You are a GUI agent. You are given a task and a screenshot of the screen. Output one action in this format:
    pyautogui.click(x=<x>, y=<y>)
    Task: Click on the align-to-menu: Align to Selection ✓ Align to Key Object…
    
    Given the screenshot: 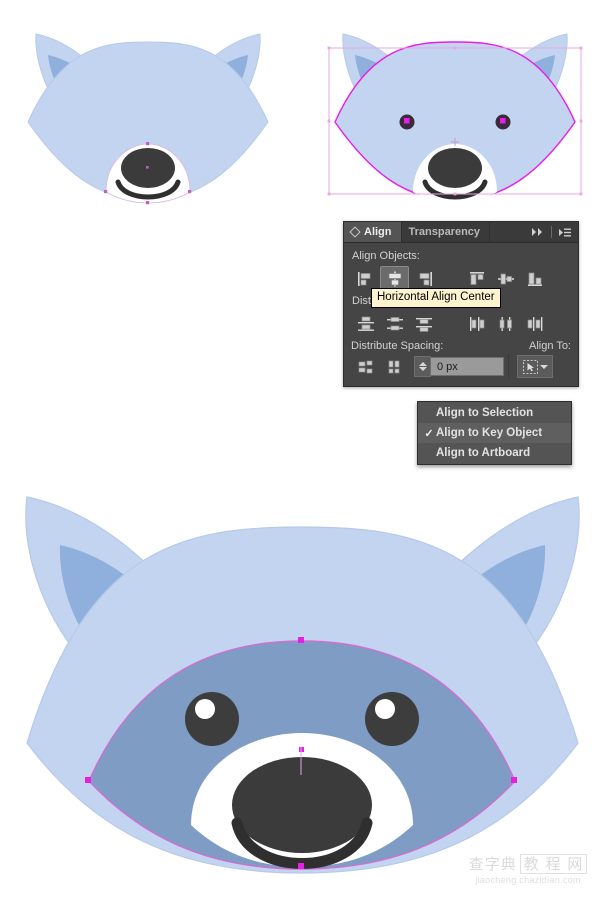 What is the action you would take?
    pyautogui.click(x=494, y=433)
    